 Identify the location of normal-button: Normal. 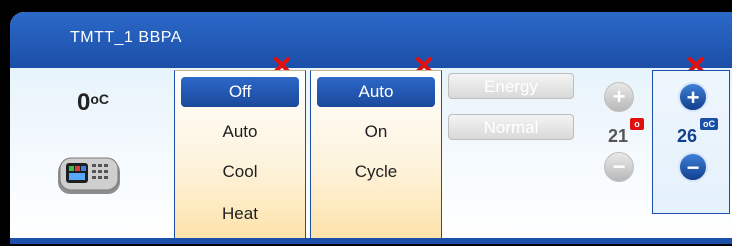
(511, 127).